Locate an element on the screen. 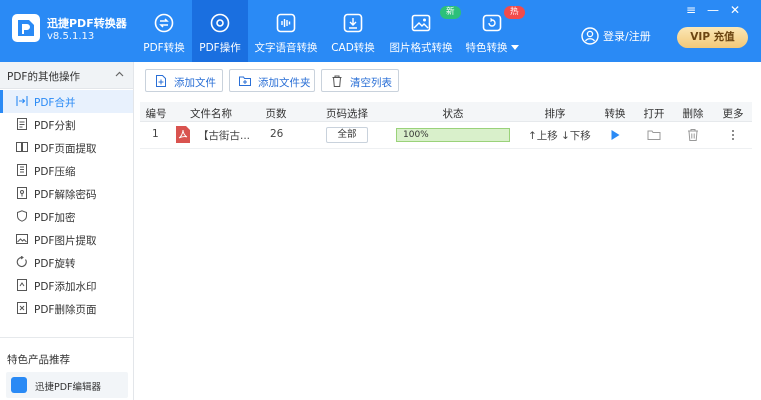 The image size is (761, 400). sidebar-item-label: PDF加密 is located at coordinates (55, 218).